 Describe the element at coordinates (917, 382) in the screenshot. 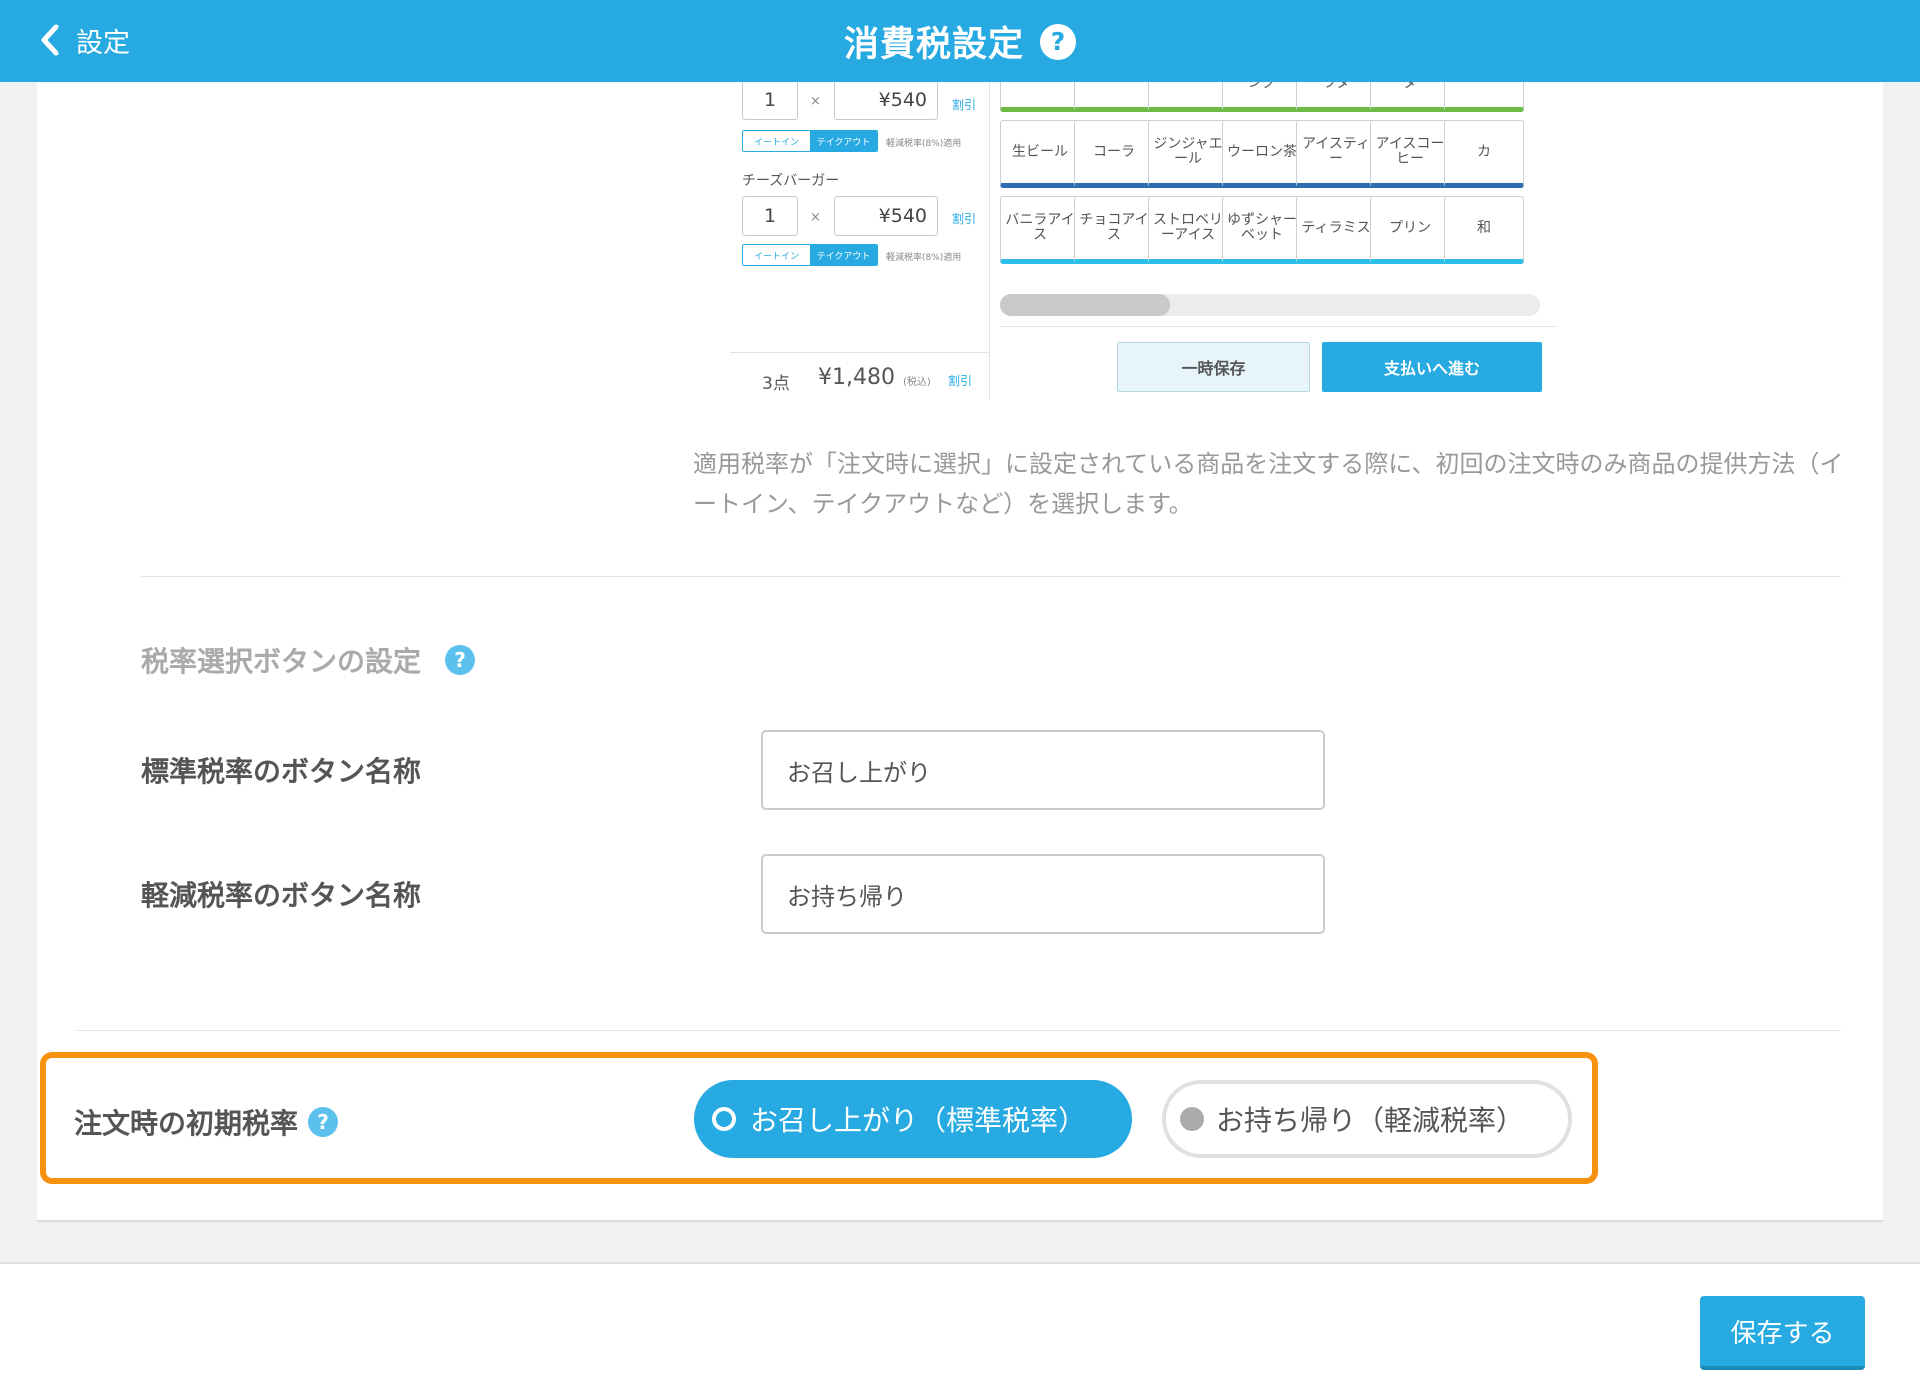

I see `preview-total-tax: (税込)` at that location.